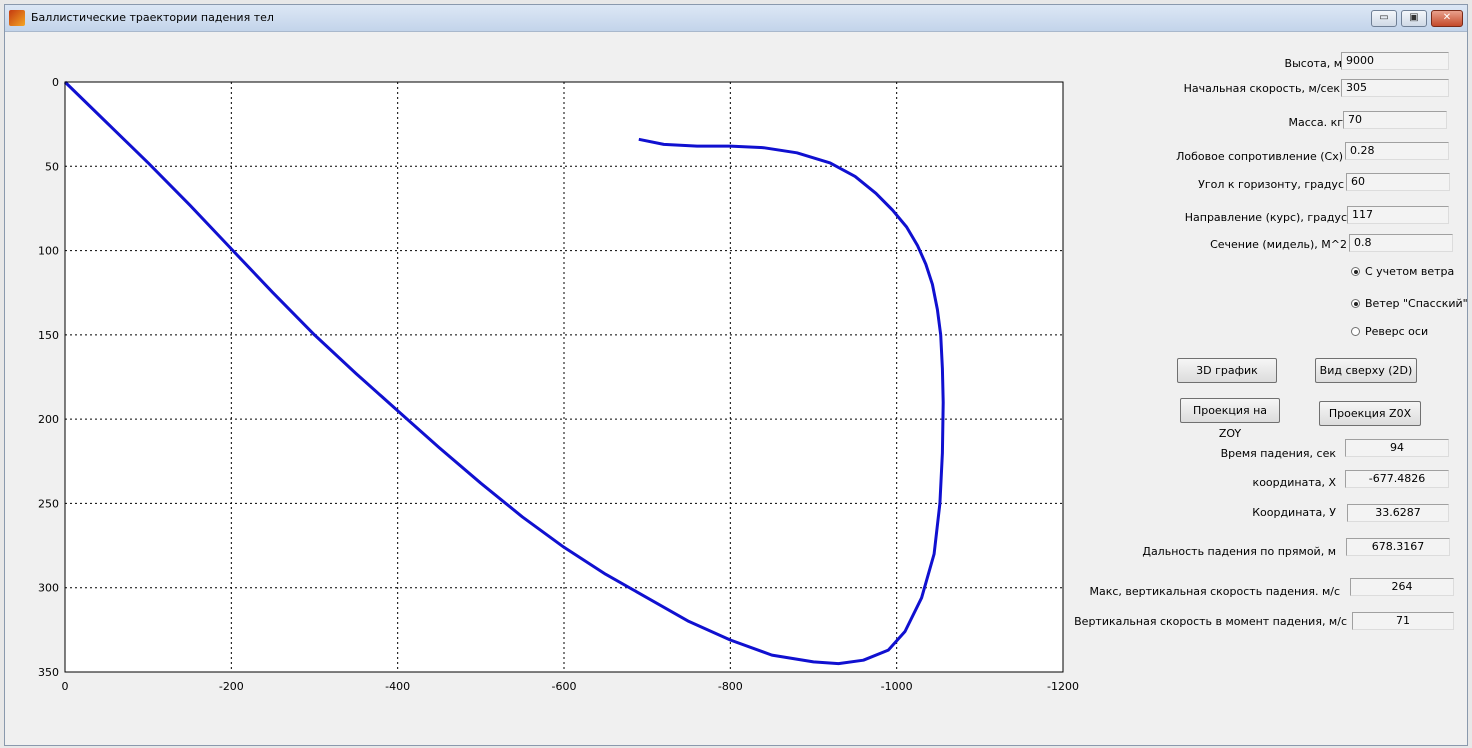  What do you see at coordinates (1395, 88) in the screenshot?
I see `initial-speed-input: 305` at bounding box center [1395, 88].